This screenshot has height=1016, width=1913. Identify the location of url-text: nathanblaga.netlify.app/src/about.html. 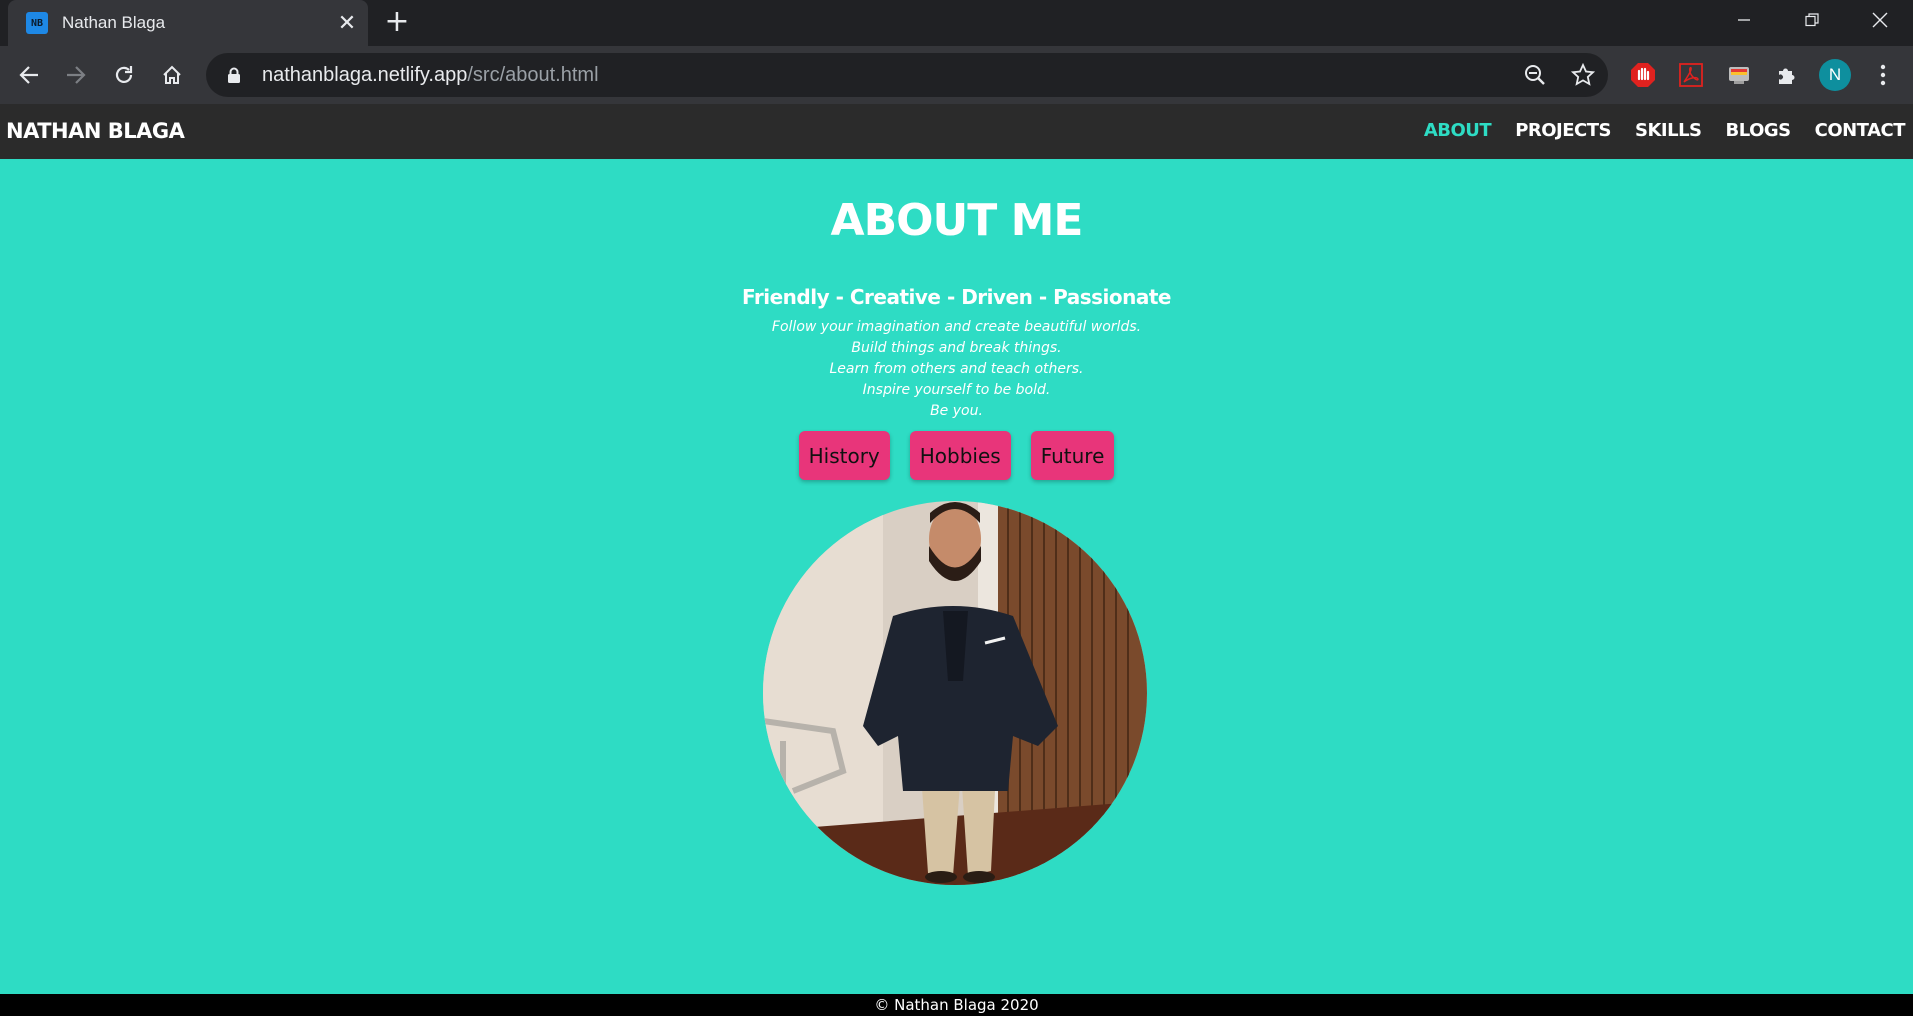
(430, 75).